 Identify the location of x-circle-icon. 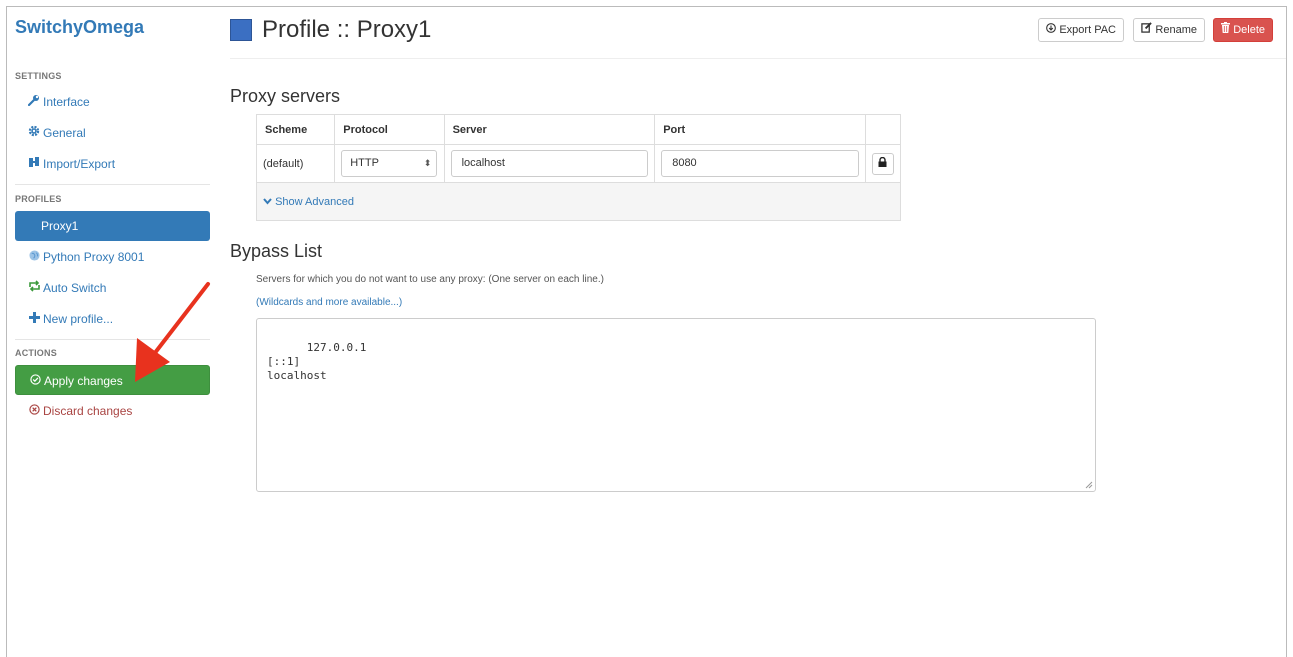
(34, 411).